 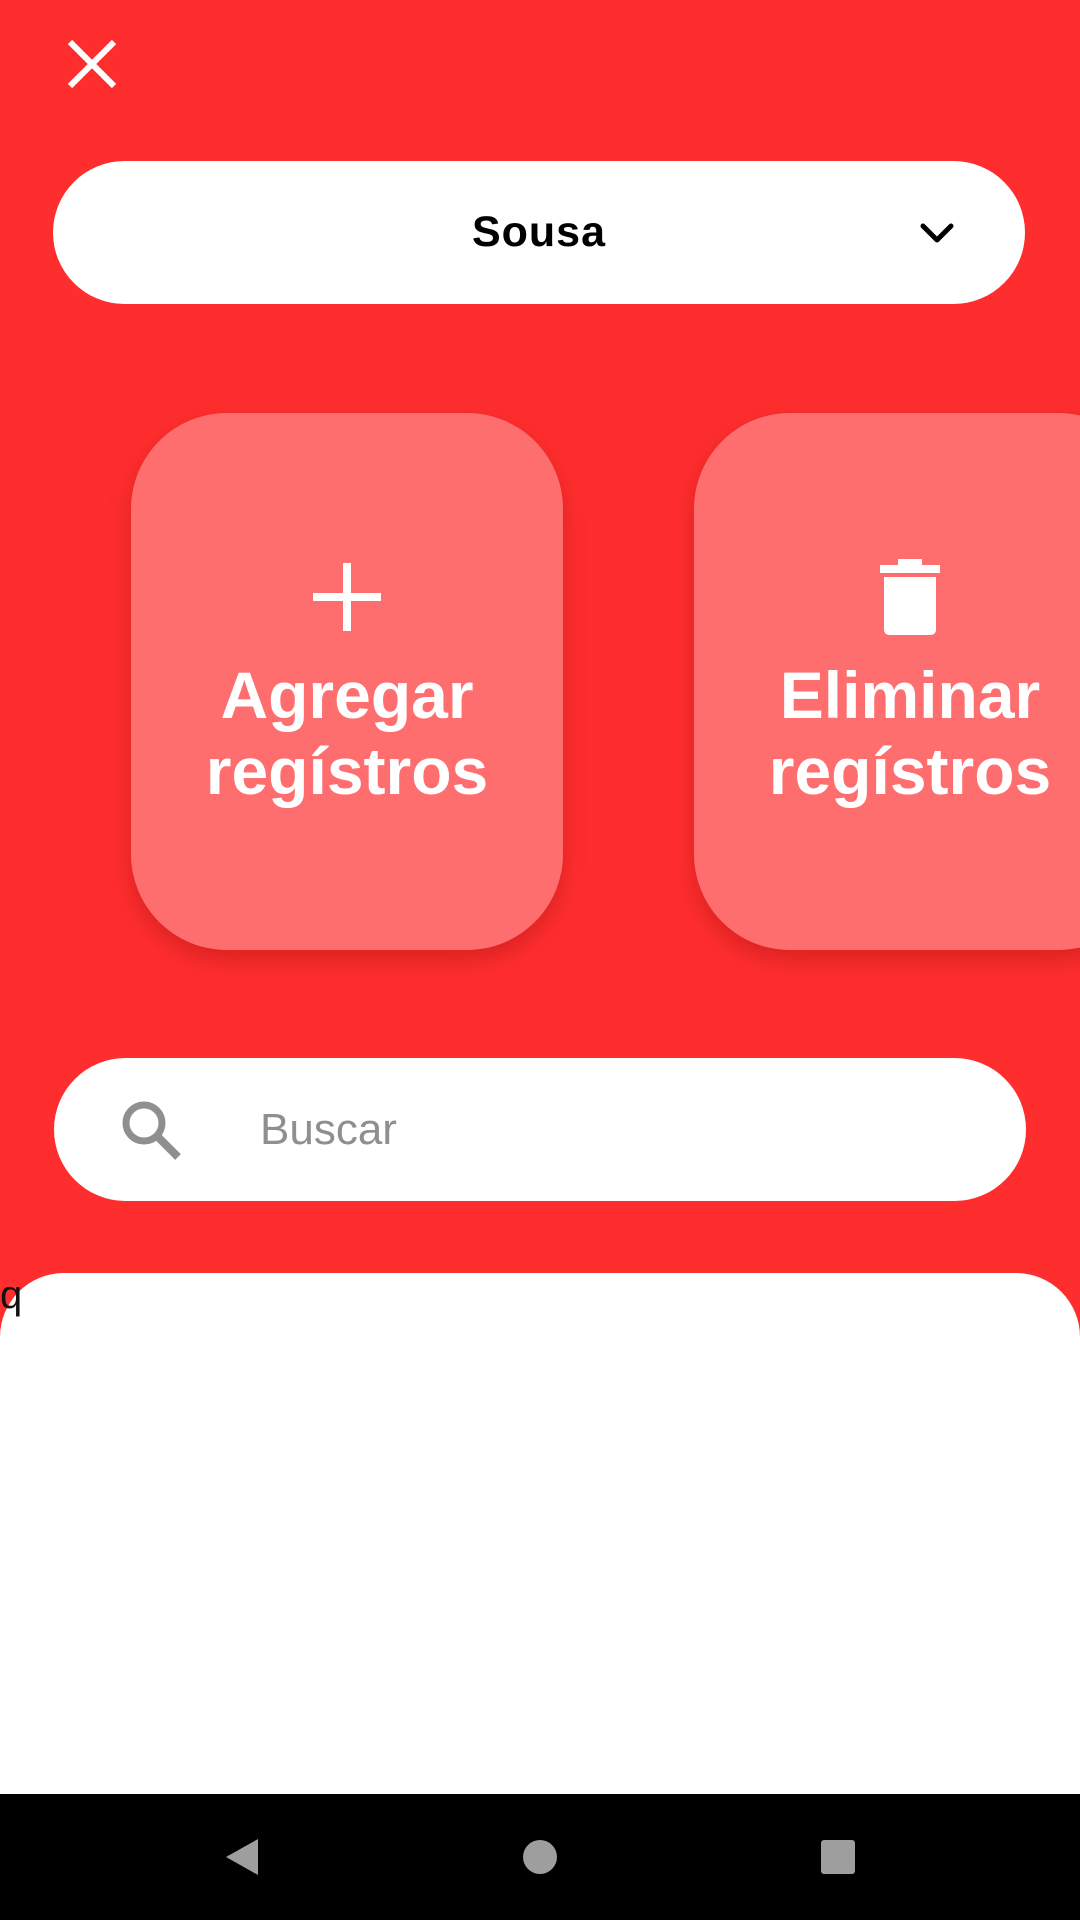 I want to click on back-button, so click(x=242, y=1857).